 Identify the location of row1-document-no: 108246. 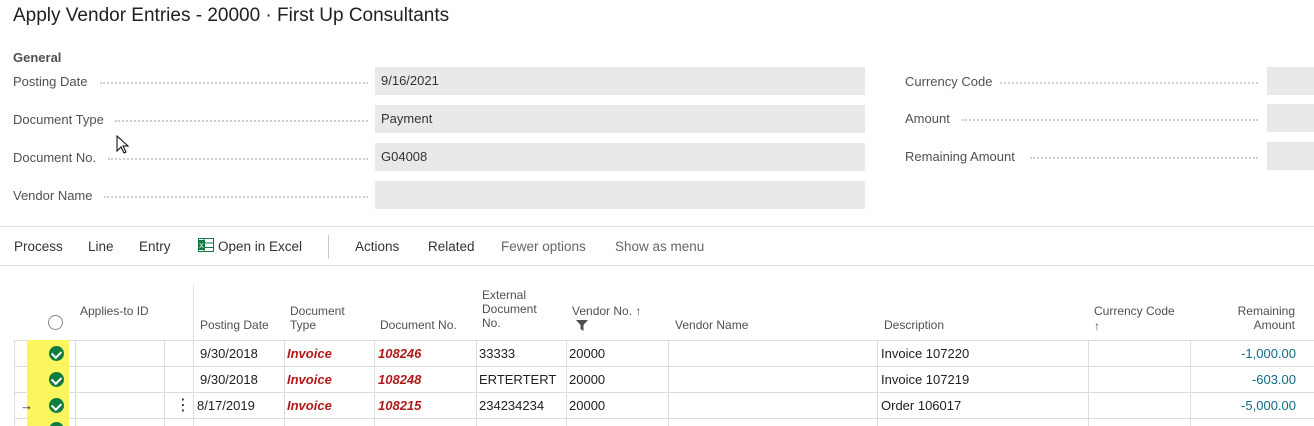
(399, 354).